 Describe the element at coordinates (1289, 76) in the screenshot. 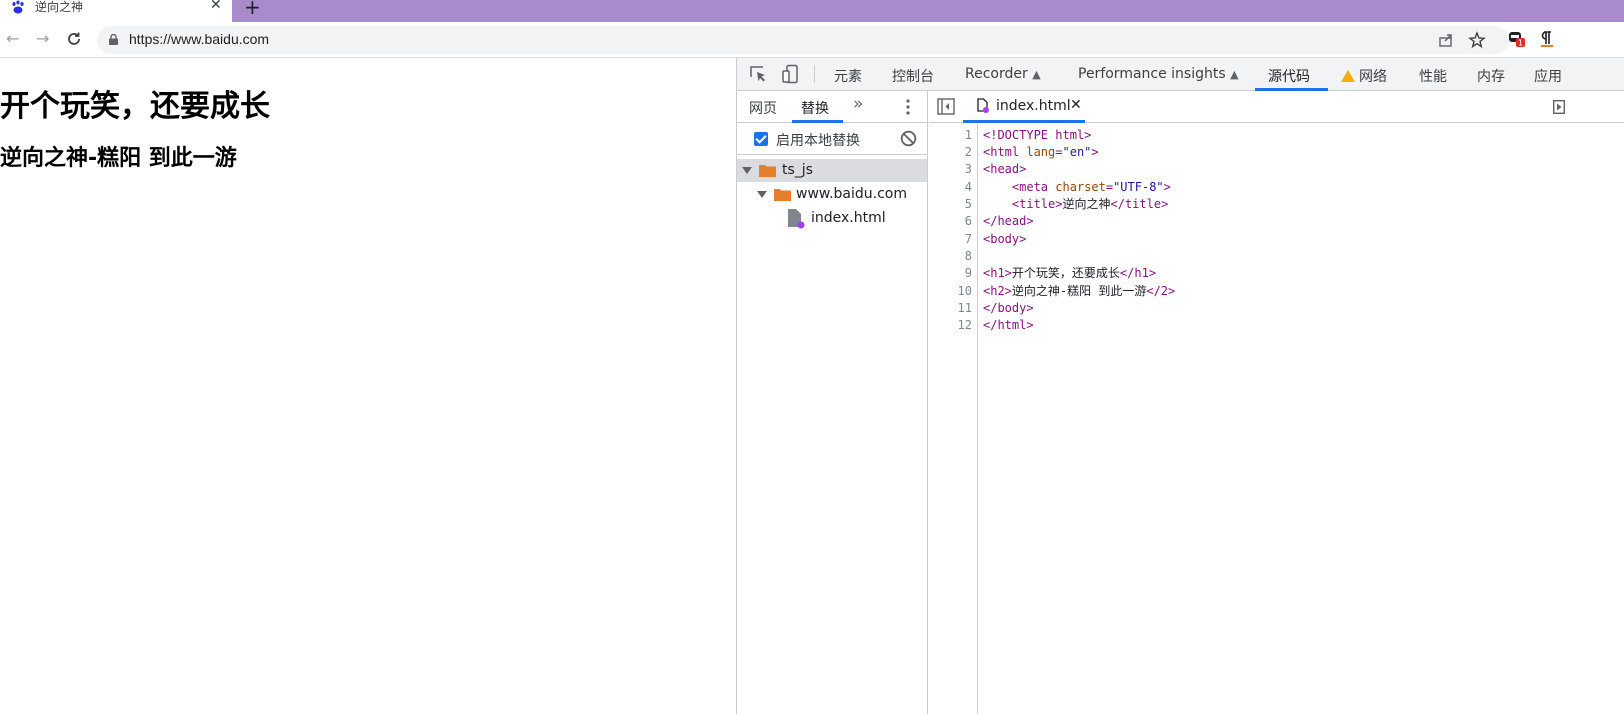

I see `tab-sources: 源代码` at that location.